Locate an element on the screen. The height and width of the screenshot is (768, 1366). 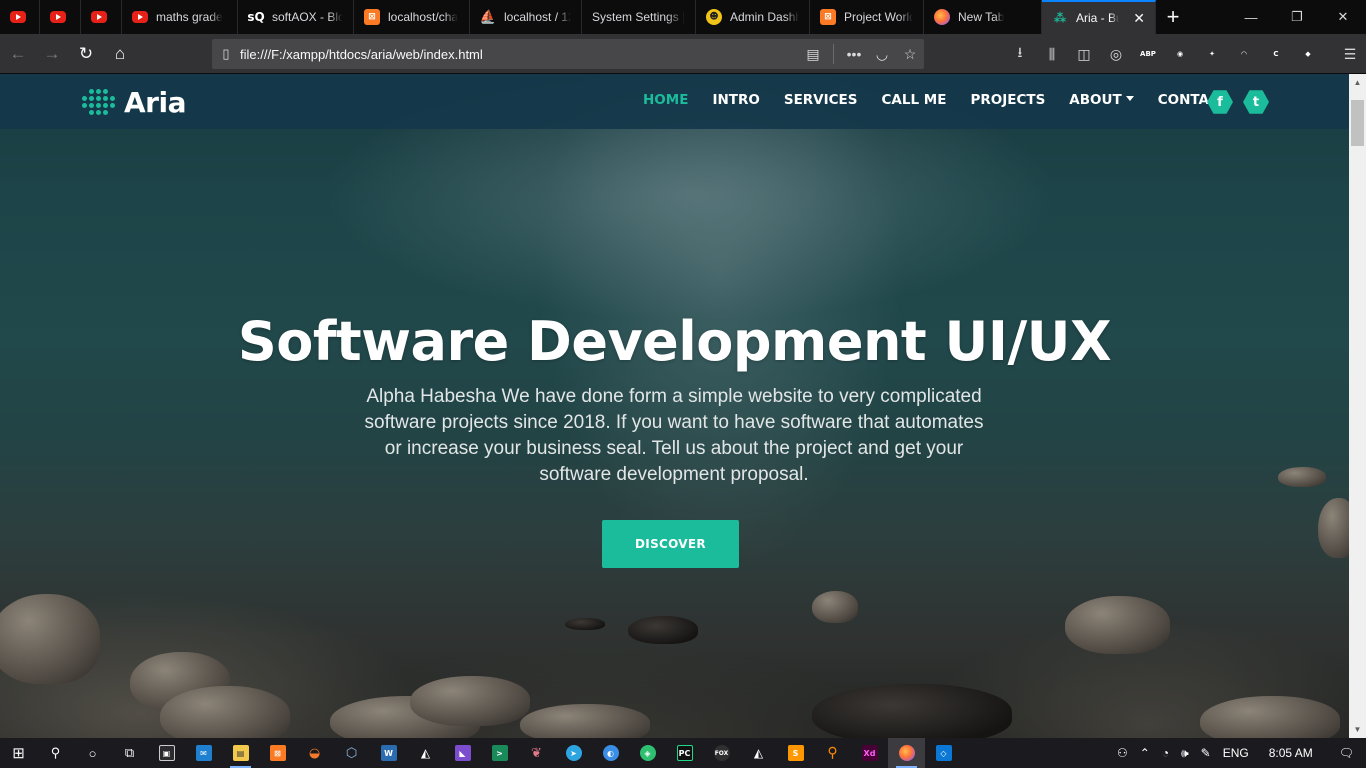
phpmyadmin-icon: ⛵ is located at coordinates (488, 17).